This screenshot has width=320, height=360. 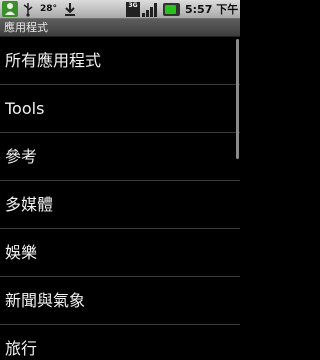 What do you see at coordinates (133, 5) in the screenshot?
I see `network-label: 3G` at bounding box center [133, 5].